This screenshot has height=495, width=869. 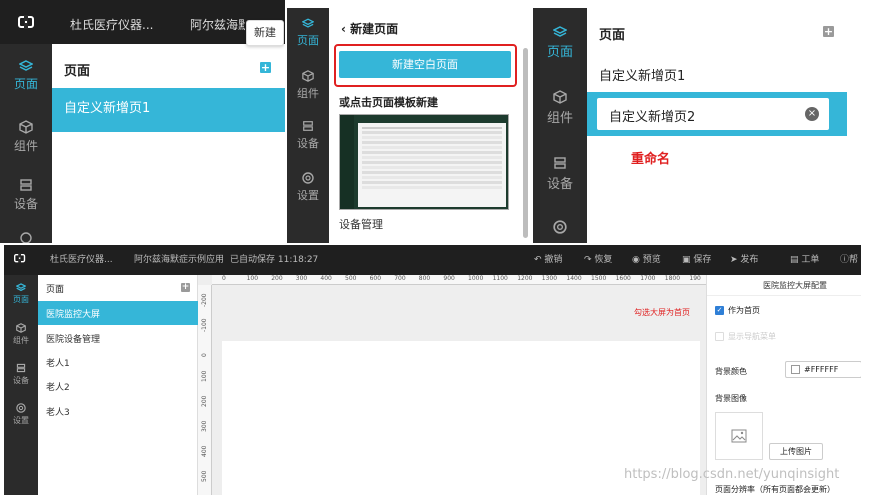 I want to click on page-item-renaming: 自定义新增页2 ×, so click(x=717, y=114).